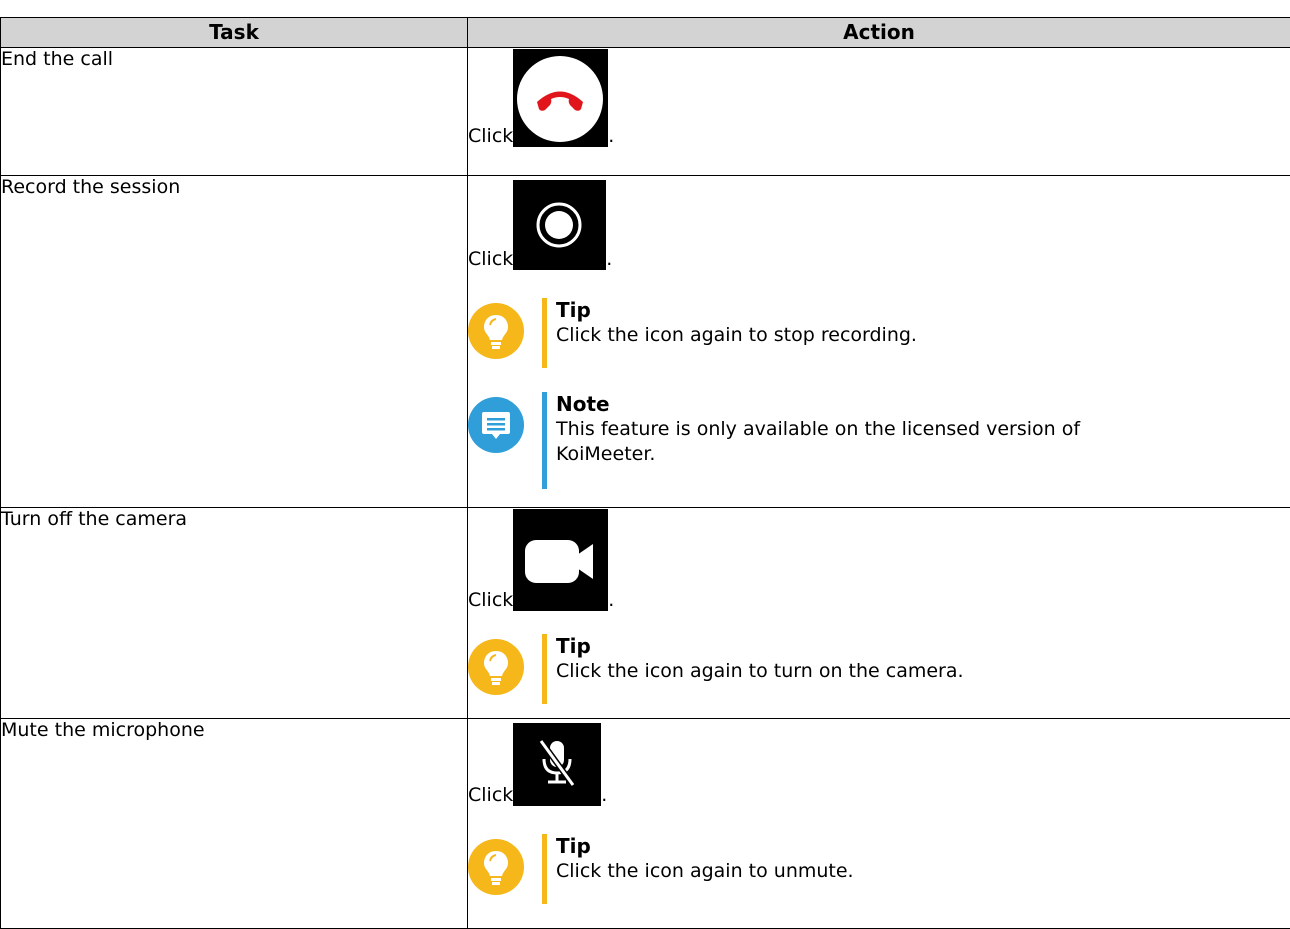 This screenshot has width=1290, height=929. Describe the element at coordinates (736, 335) in the screenshot. I see `tip-body: Click the icon again to stop recording.` at that location.